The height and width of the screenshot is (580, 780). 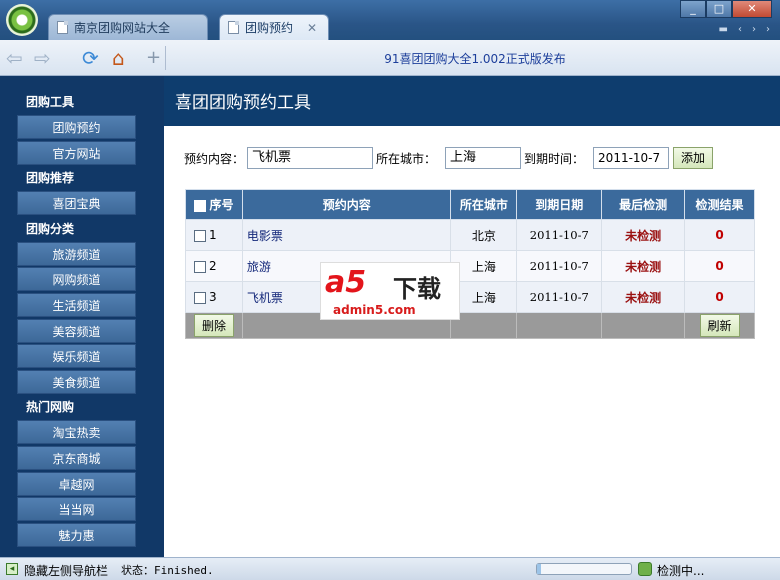 I want to click on delete-button: 删除, so click(x=213, y=325).